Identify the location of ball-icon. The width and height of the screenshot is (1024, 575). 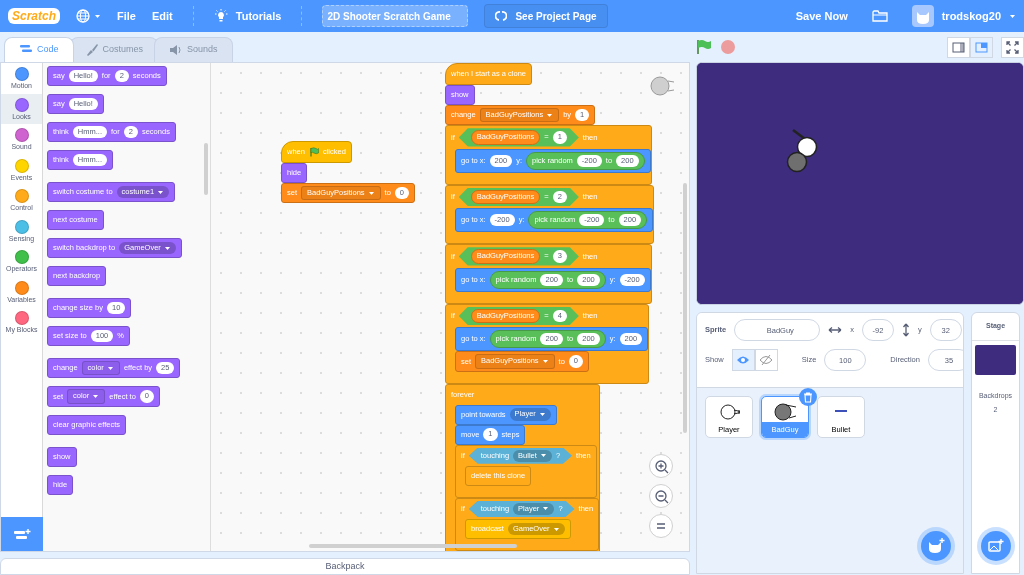
(785, 412).